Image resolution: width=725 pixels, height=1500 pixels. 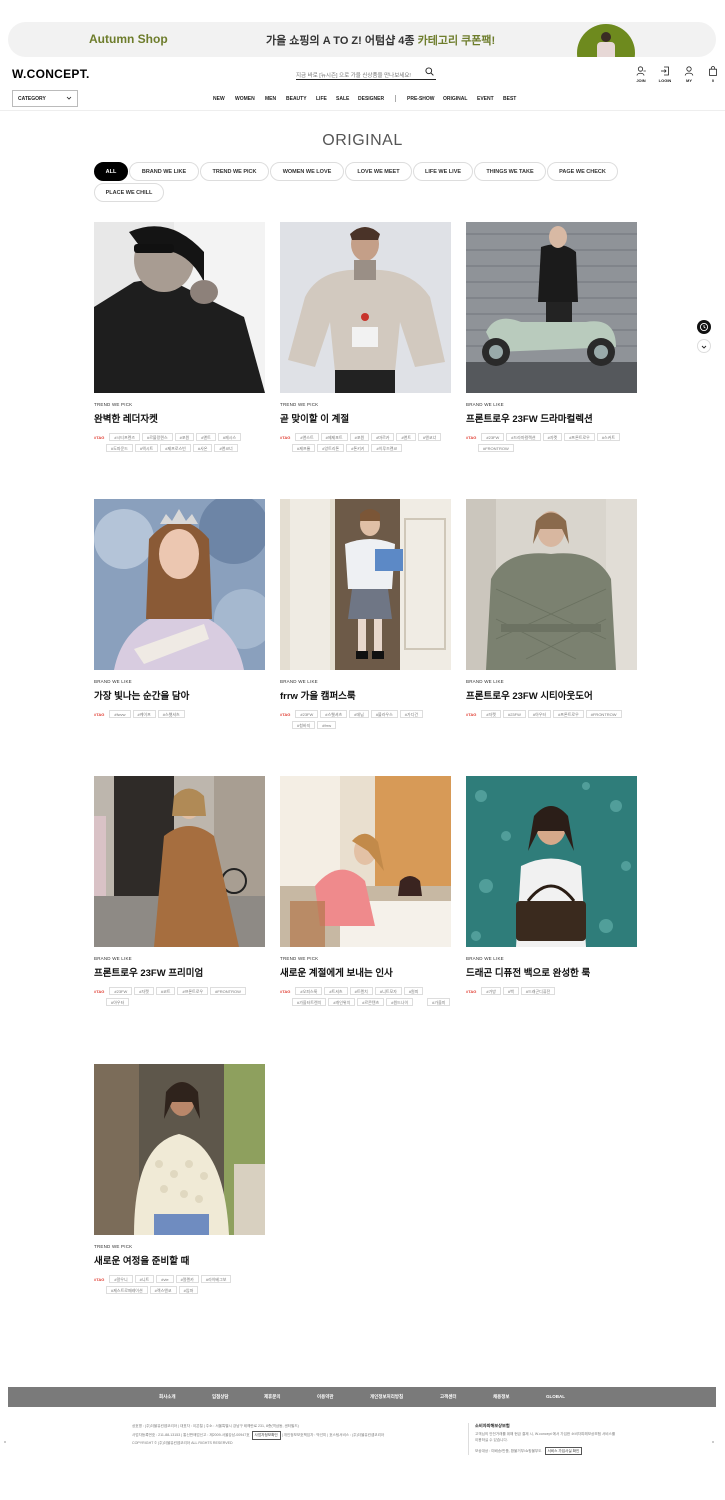 What do you see at coordinates (144, 714) in the screenshot?
I see `tag-chip: #케이프` at bounding box center [144, 714].